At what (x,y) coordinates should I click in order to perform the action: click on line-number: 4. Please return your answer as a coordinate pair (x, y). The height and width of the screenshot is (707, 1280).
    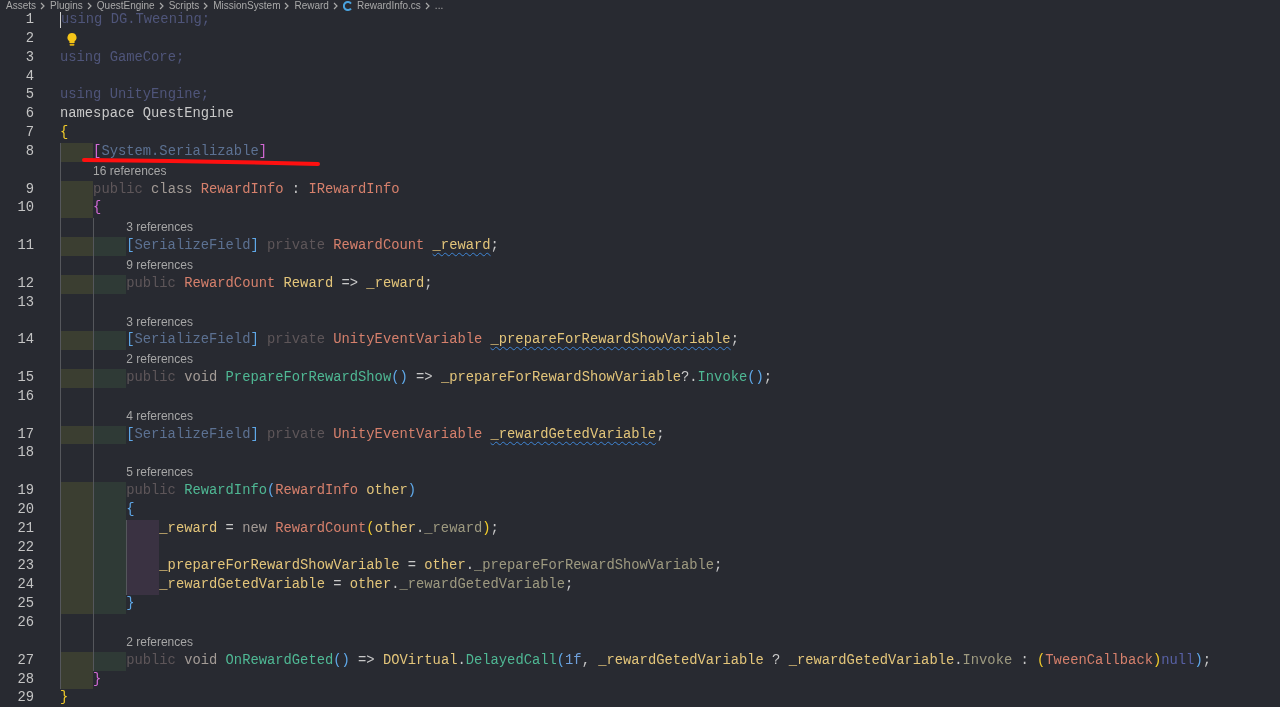
    Looking at the image, I should click on (29, 76).